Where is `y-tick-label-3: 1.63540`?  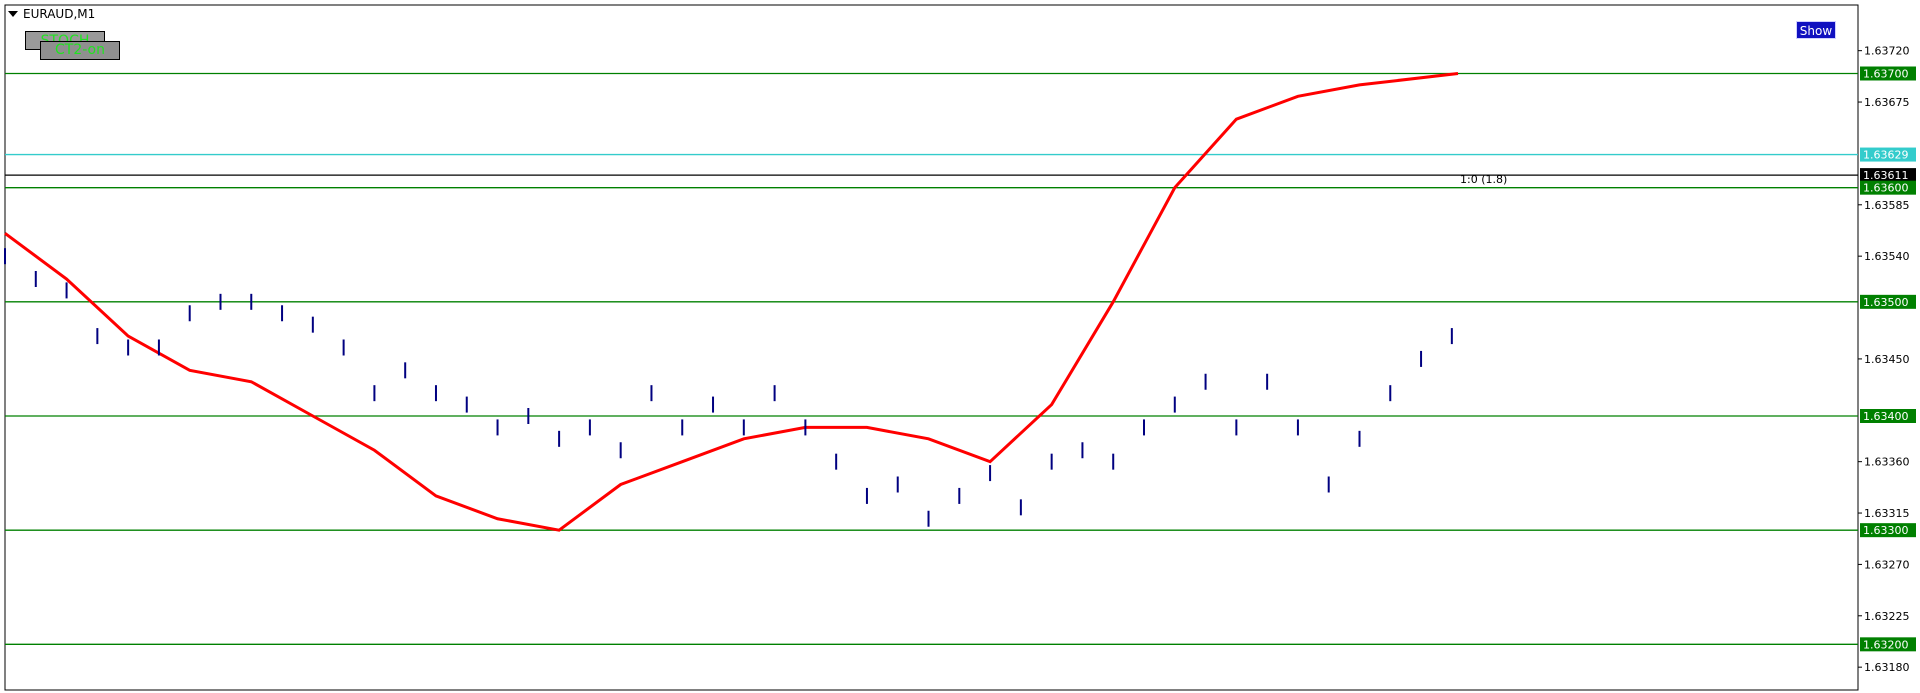 y-tick-label-3: 1.63540 is located at coordinates (1887, 256).